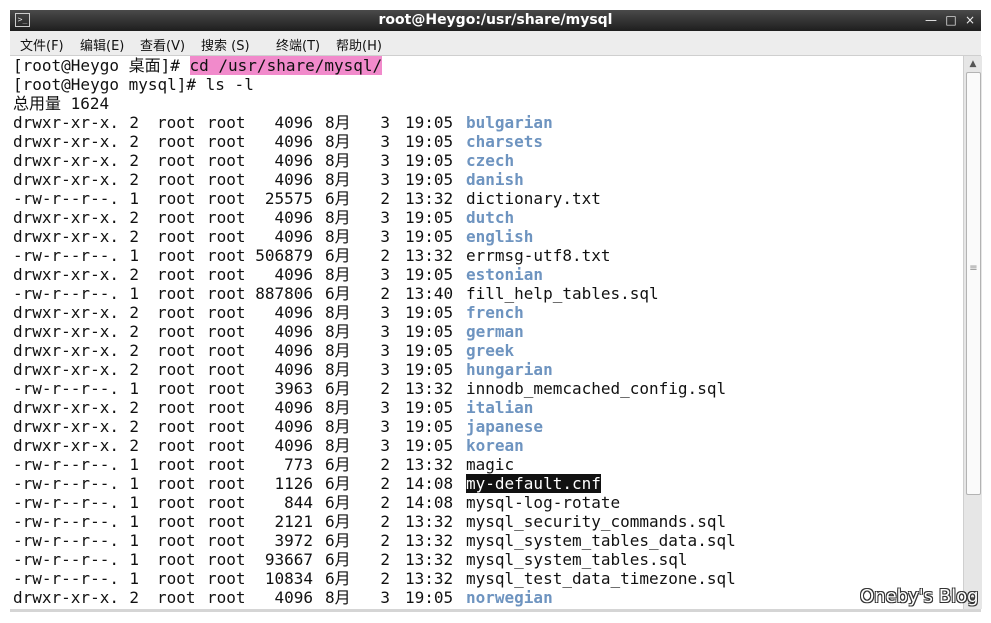  I want to click on menu-search: 搜索 (S), so click(225, 44).